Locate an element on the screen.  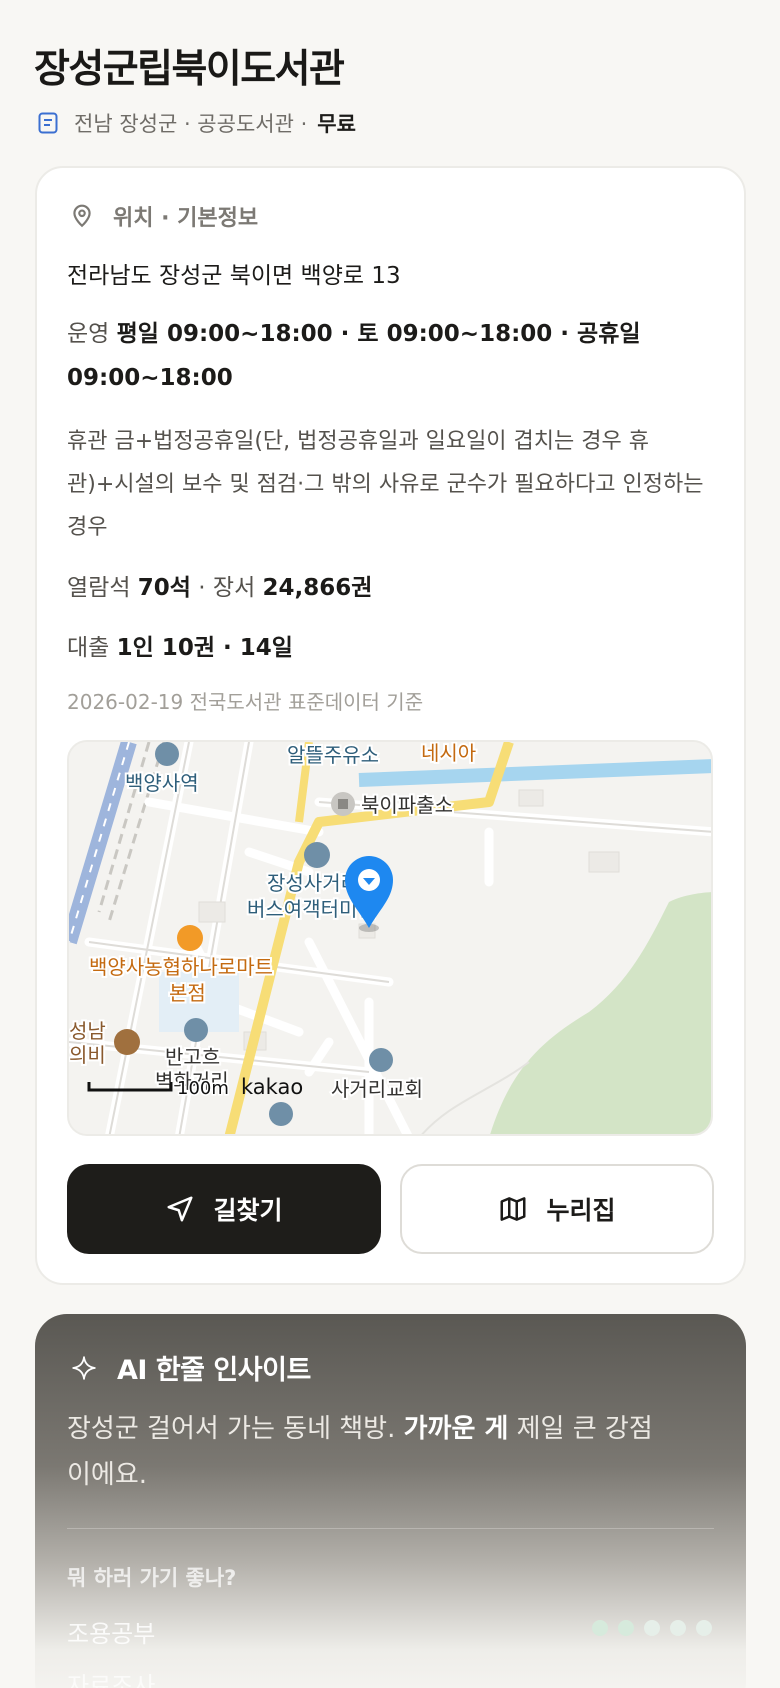
ai-insight-header: AI 한줄 인사이트 is located at coordinates (191, 1367).